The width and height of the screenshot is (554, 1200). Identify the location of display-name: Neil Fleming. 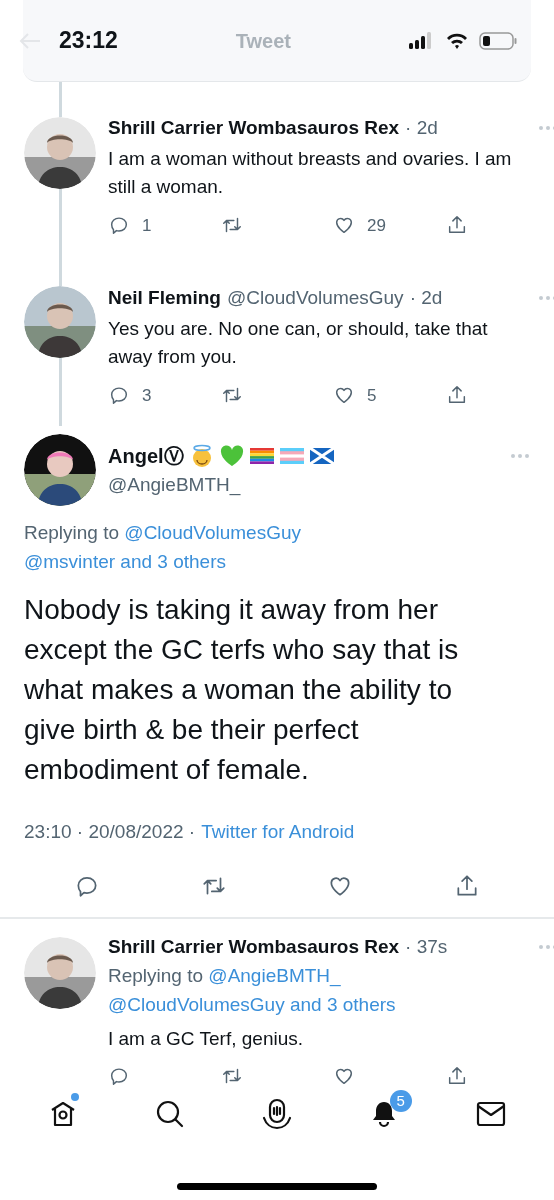
(164, 298).